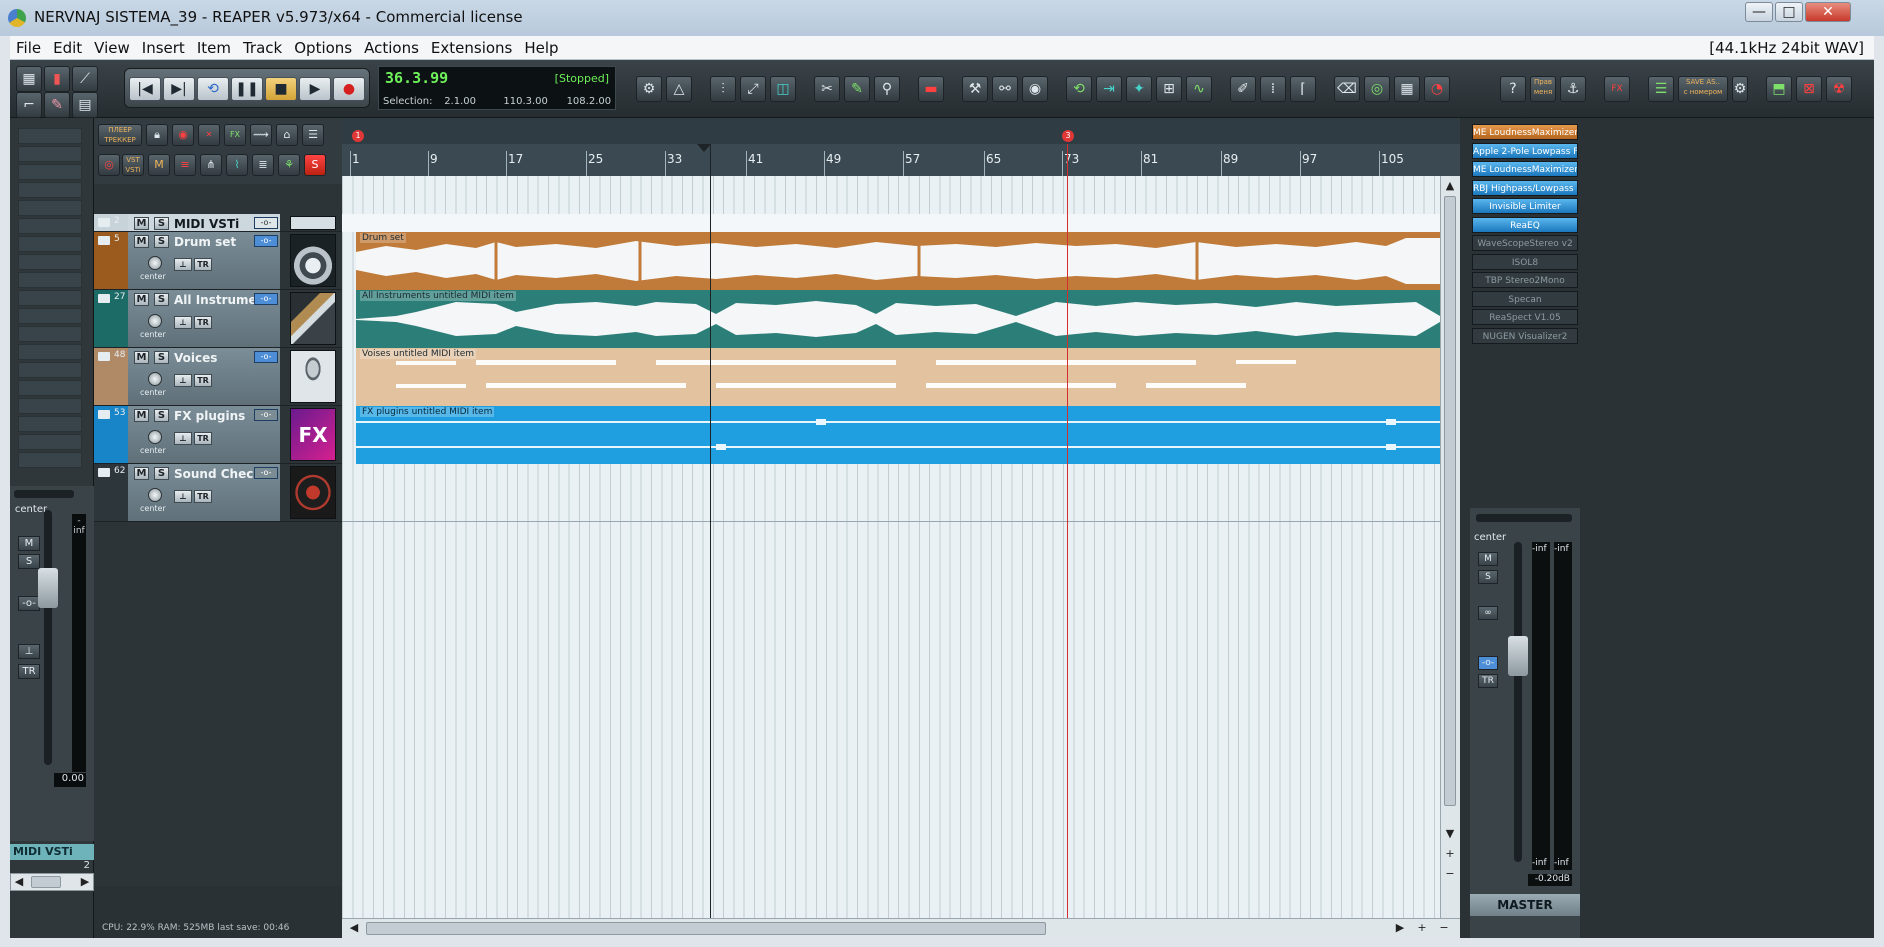 Image resolution: width=1884 pixels, height=947 pixels. I want to click on fx-slot: WaveScopeStereo v2, so click(1525, 243).